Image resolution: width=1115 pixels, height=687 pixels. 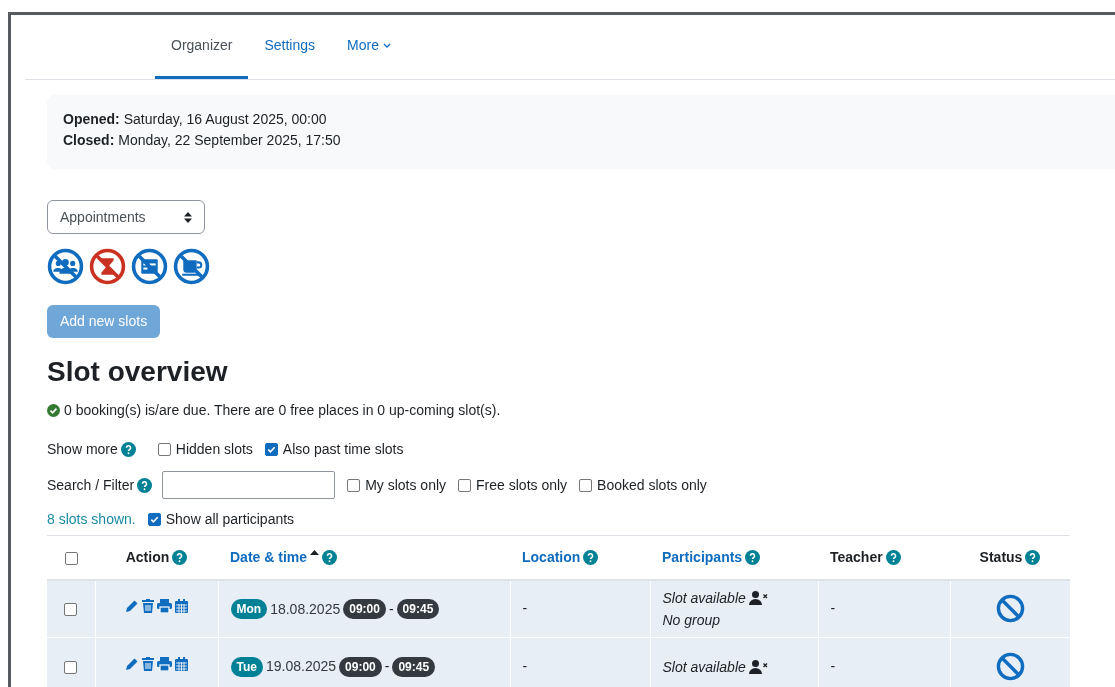 What do you see at coordinates (691, 620) in the screenshot?
I see `participant-text: No group` at bounding box center [691, 620].